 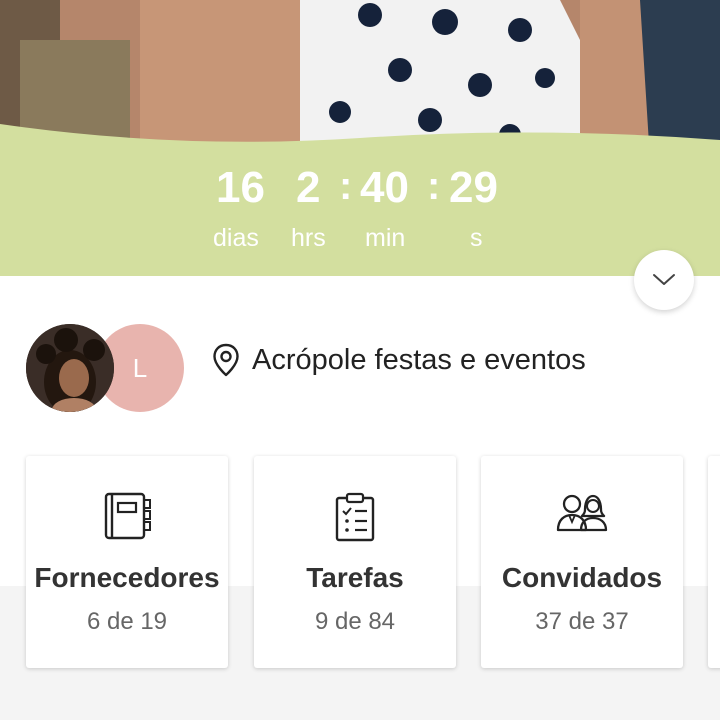 I want to click on card-guests: Convidados 37 de 37, so click(x=582, y=562).